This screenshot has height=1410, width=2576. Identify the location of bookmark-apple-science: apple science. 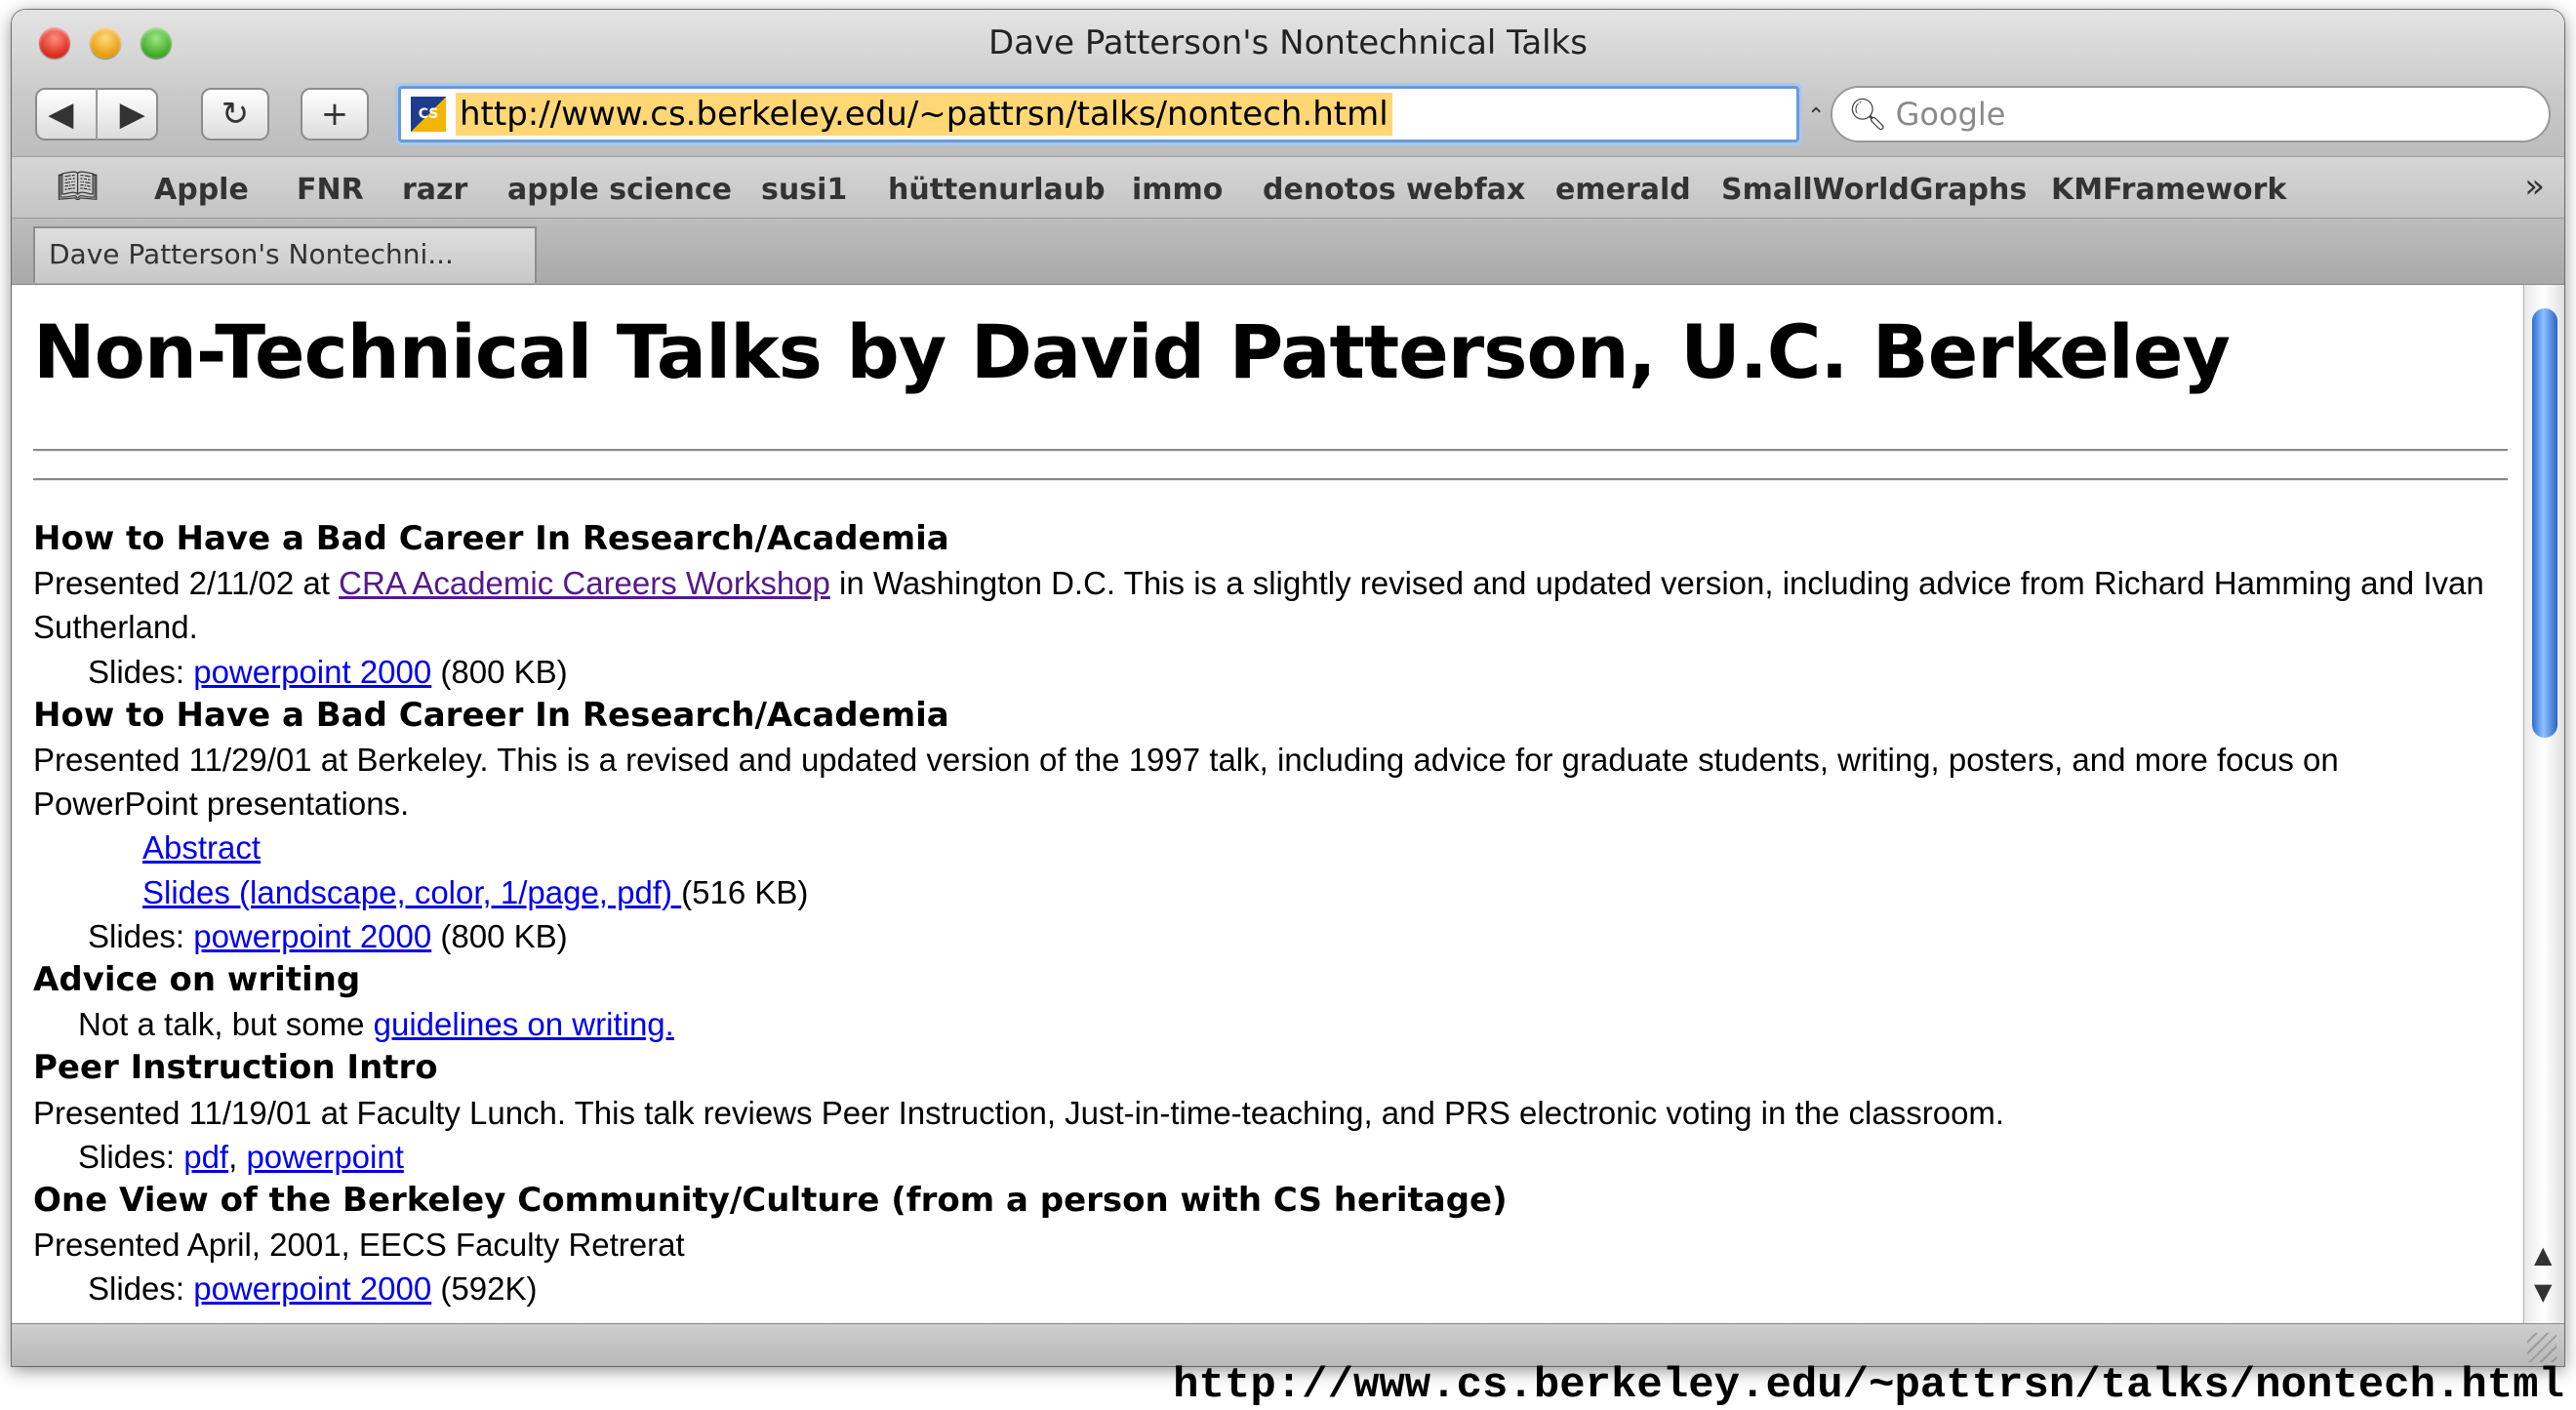
(619, 190).